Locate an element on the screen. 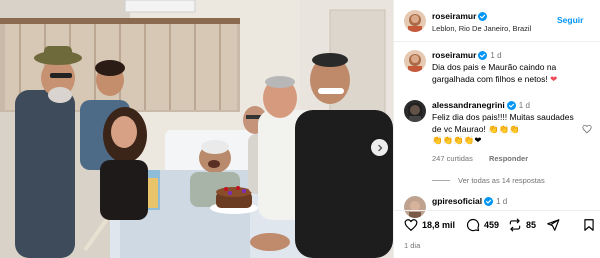 The width and height of the screenshot is (600, 258). comment-like-heart-icon is located at coordinates (587, 129).